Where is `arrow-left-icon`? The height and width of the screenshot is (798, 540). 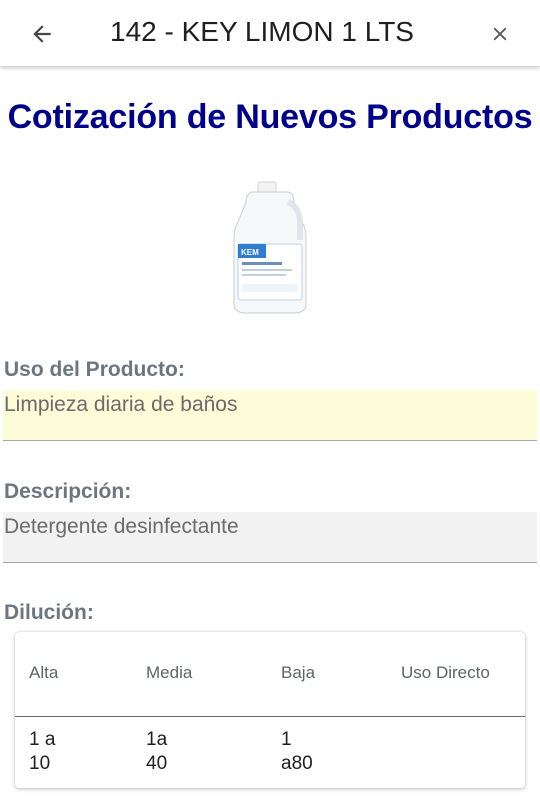
arrow-left-icon is located at coordinates (42, 34).